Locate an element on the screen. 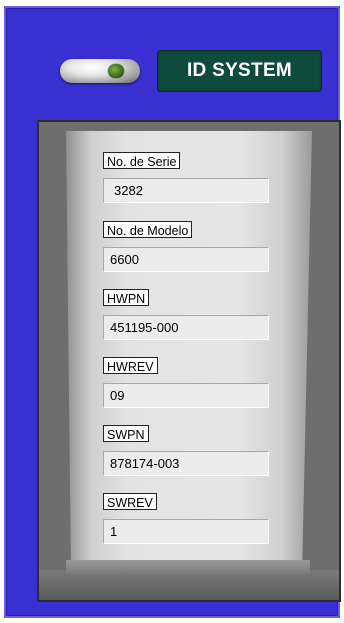  hwpn-field: 451195-000 is located at coordinates (186, 327).